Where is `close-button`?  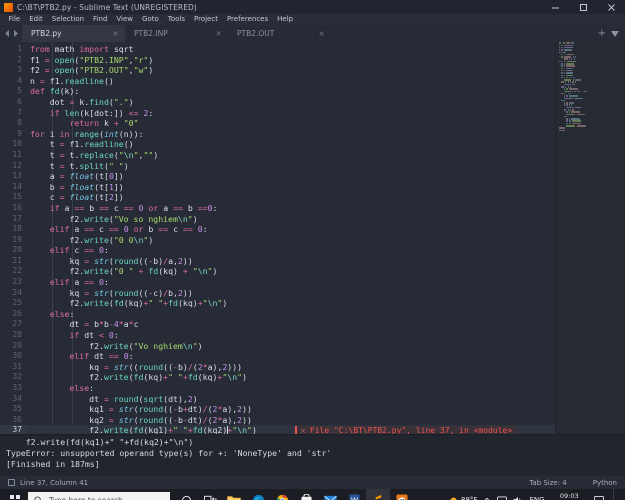 close-button is located at coordinates (611, 7).